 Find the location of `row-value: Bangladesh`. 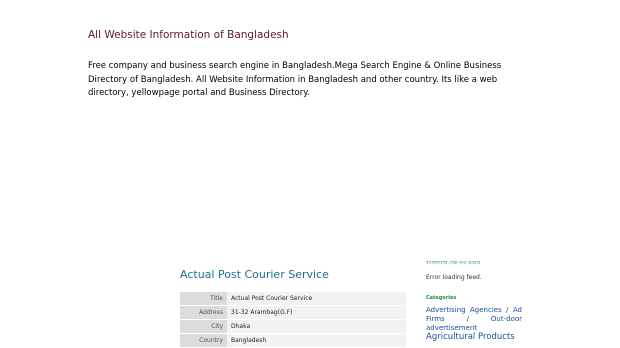

row-value: Bangladesh is located at coordinates (316, 340).